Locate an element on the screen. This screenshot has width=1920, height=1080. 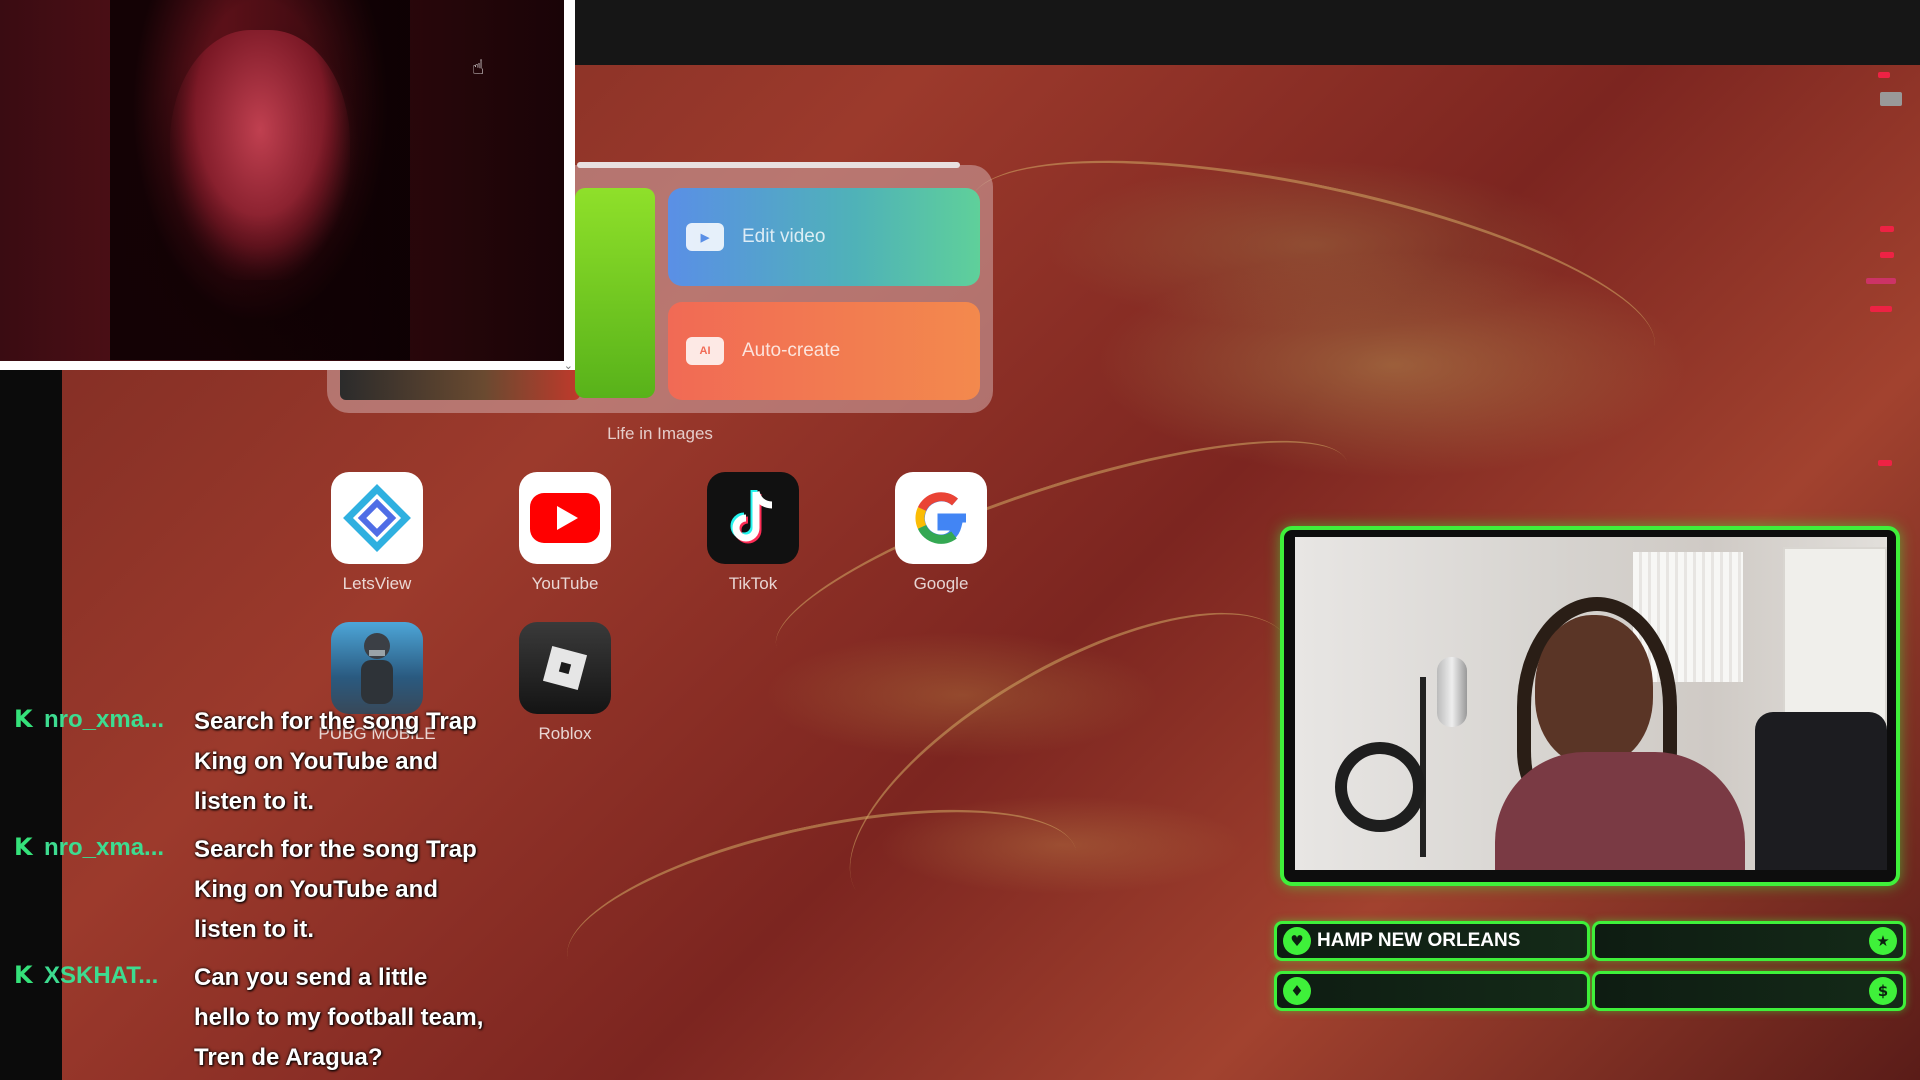
webcam-feed is located at coordinates (1591, 703).